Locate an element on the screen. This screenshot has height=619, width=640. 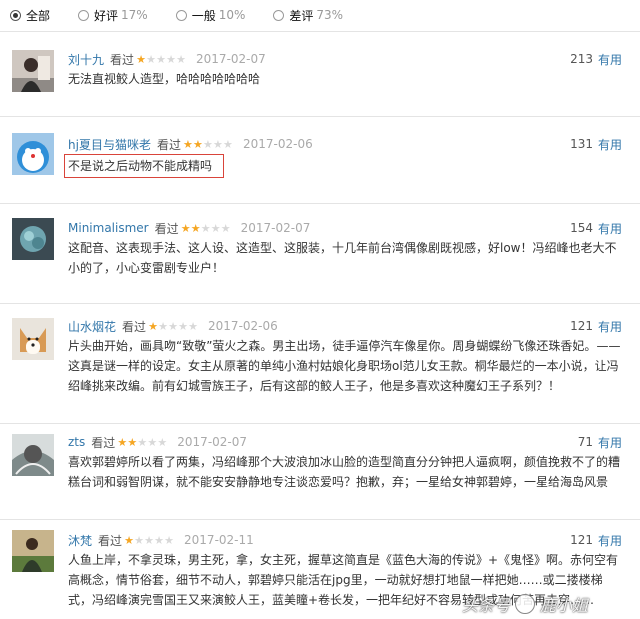
review-meta: 沐梵 看过 ★ ★ ★ ★ ★ 2017-02-11 is located at coordinates (161, 540).